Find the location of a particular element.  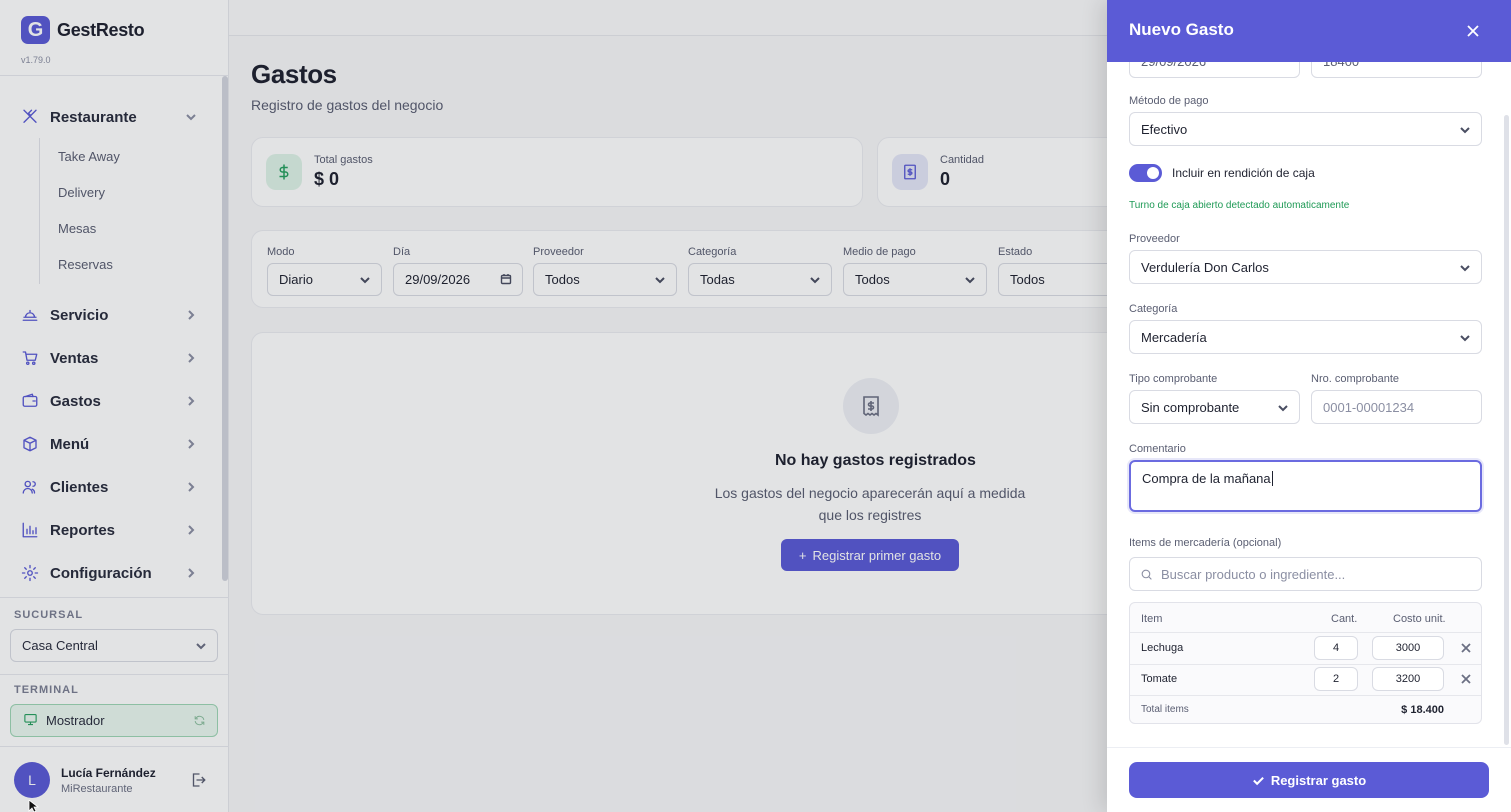

item-cost-input: 3000 is located at coordinates (1408, 648).